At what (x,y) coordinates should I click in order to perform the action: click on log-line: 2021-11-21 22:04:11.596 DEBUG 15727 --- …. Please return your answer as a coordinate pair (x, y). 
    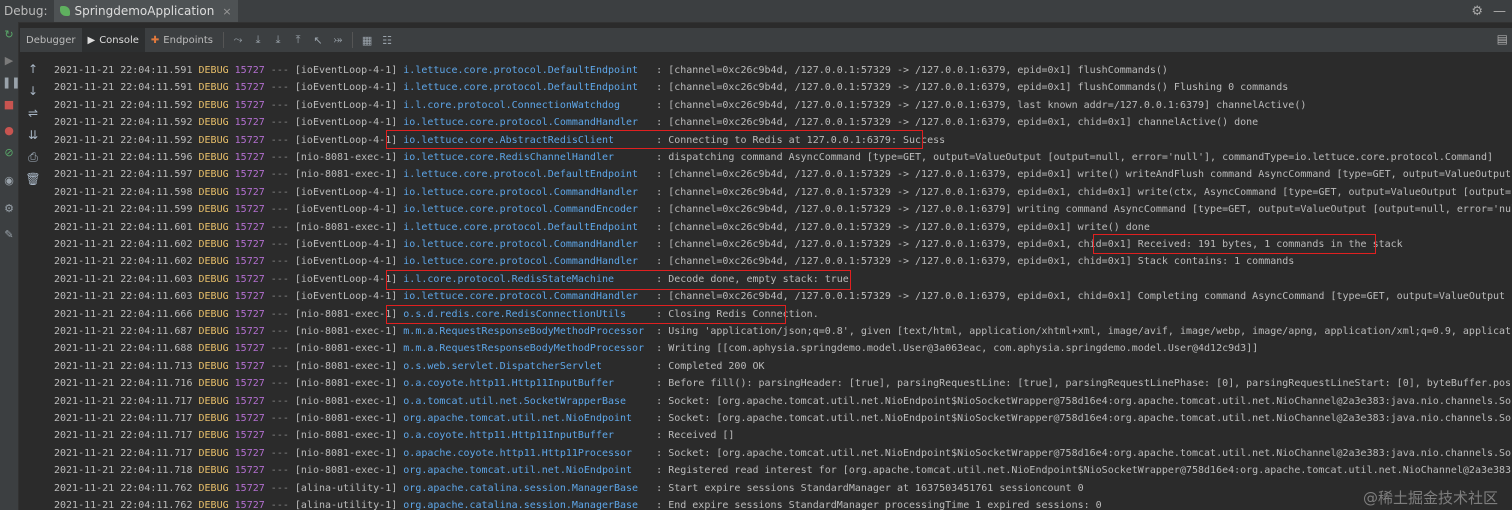
    Looking at the image, I should click on (773, 157).